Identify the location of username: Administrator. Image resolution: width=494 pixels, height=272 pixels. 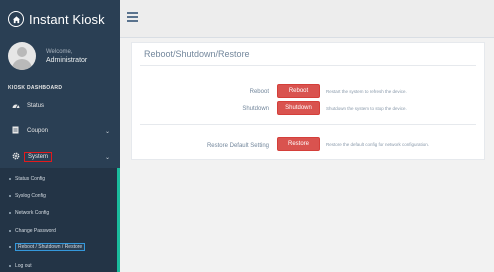
(67, 60).